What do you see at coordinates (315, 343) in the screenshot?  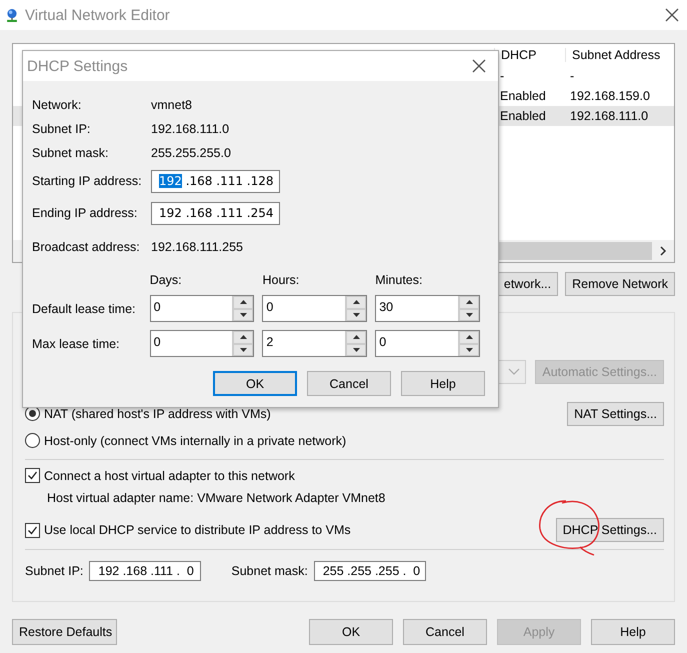 I see `spin-box: 2` at bounding box center [315, 343].